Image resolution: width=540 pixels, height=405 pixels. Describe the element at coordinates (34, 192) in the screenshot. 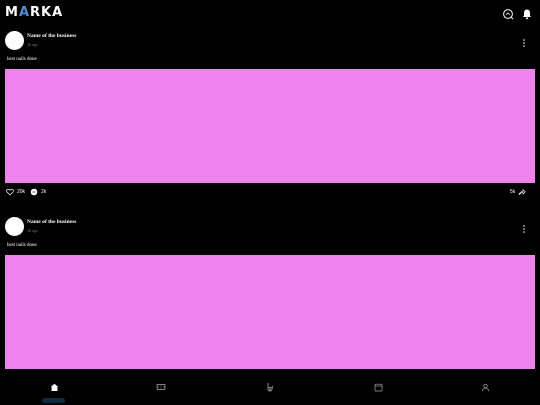

I see `comment-icon` at that location.